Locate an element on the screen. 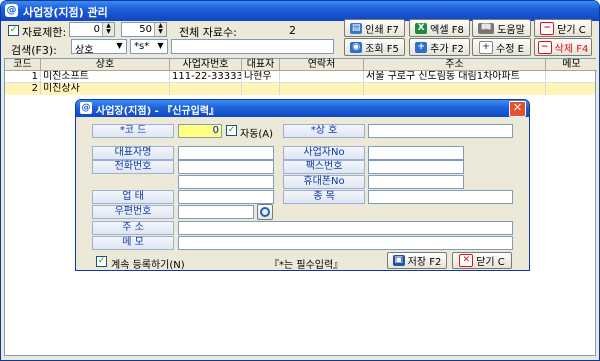 Image resolution: width=600 pixels, height=361 pixels. query-icon: ◉ is located at coordinates (356, 47).